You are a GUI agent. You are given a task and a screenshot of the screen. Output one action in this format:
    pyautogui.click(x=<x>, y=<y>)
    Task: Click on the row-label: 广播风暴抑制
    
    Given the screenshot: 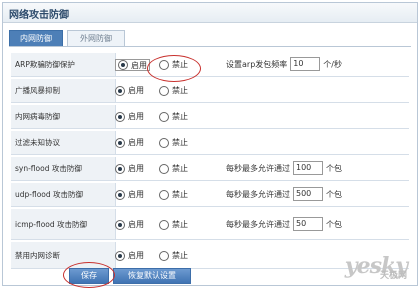 What is the action you would take?
    pyautogui.click(x=63, y=90)
    